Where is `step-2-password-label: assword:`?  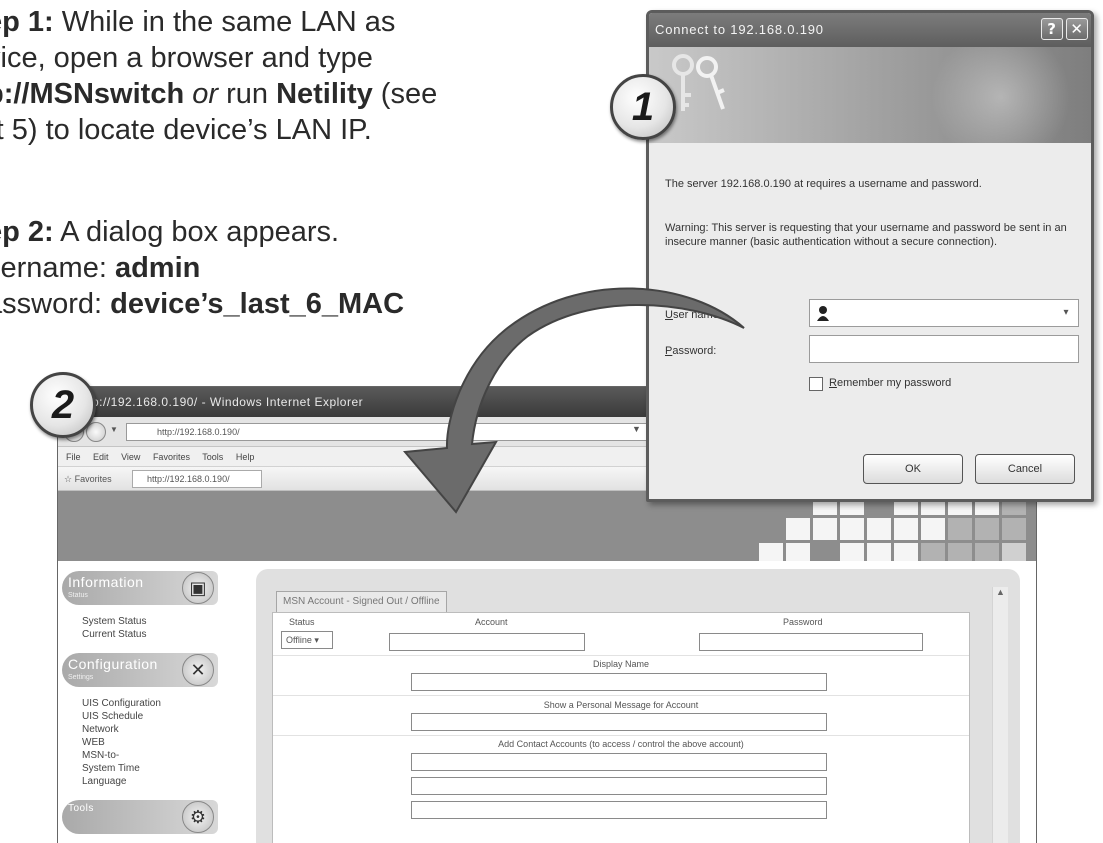 step-2-password-label: assword: is located at coordinates (51, 304).